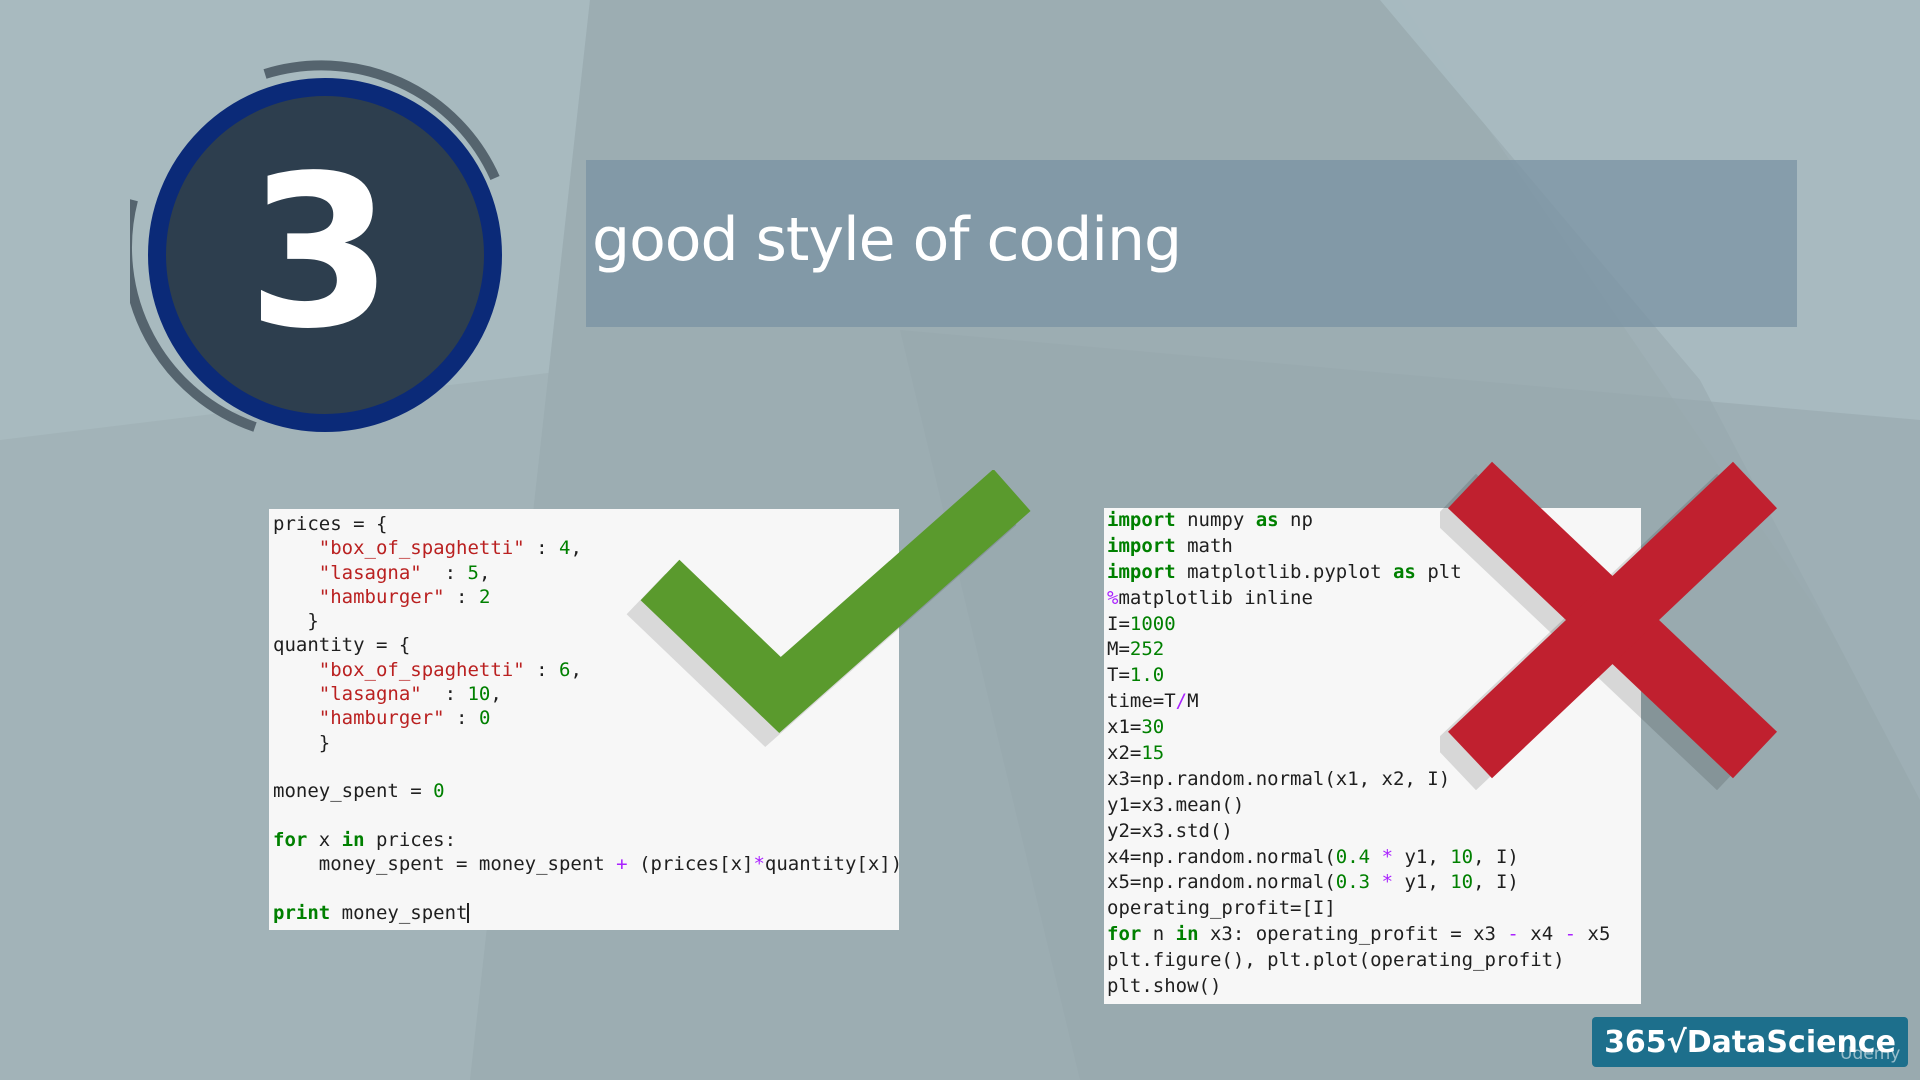 The image size is (1920, 1080). I want to click on code-token: 0.4, so click(1353, 856).